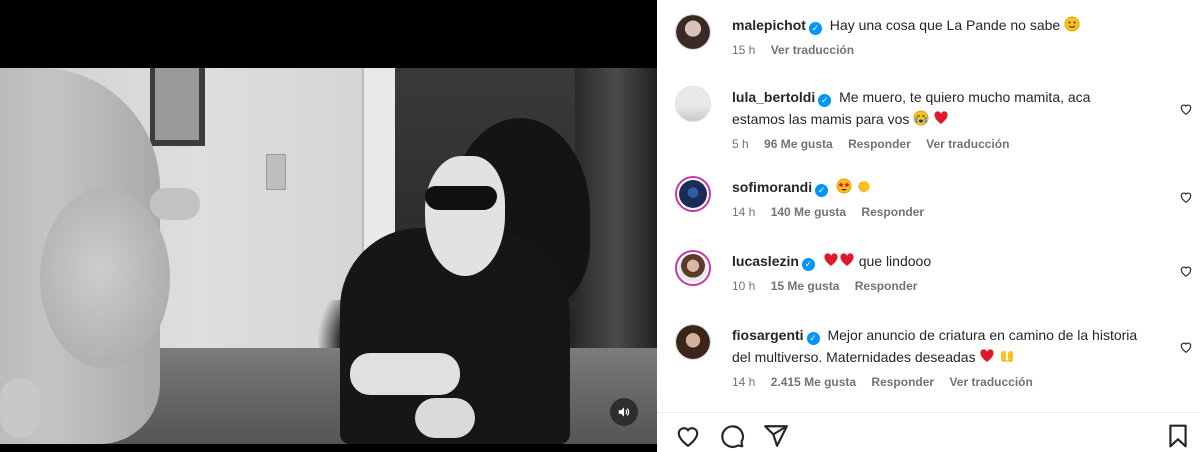 This screenshot has height=452, width=1200. I want to click on comment-time: 10 h, so click(743, 286).